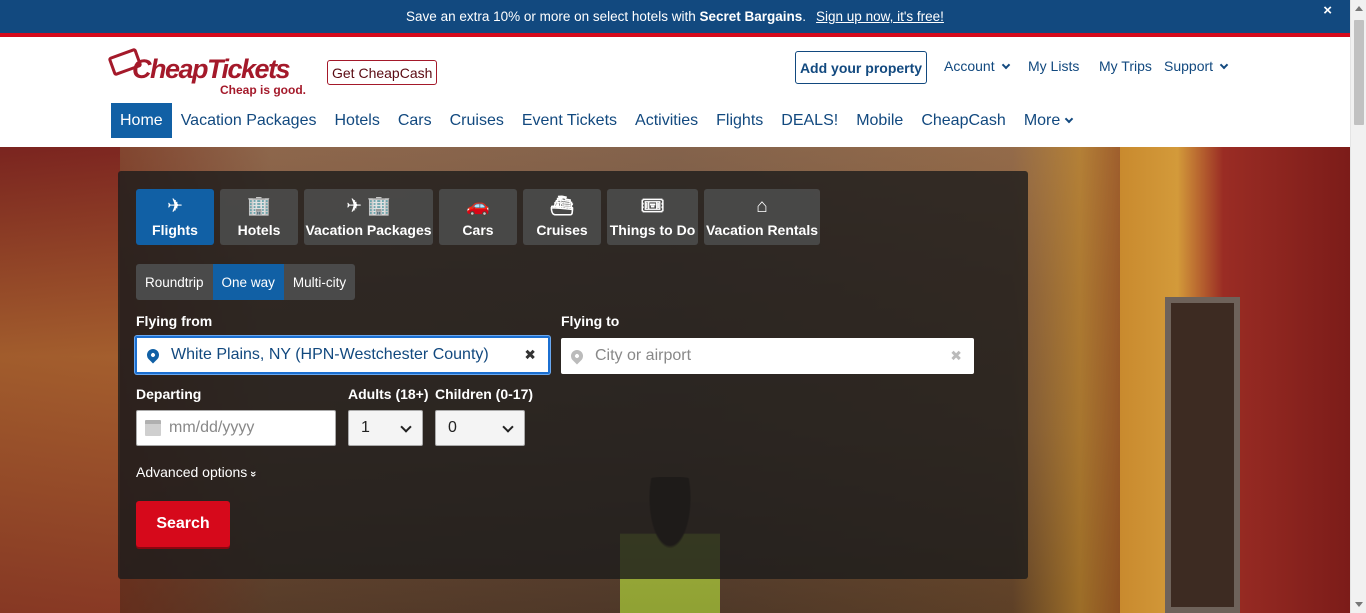  What do you see at coordinates (1359, 8) in the screenshot?
I see `scroll-up-icon` at bounding box center [1359, 8].